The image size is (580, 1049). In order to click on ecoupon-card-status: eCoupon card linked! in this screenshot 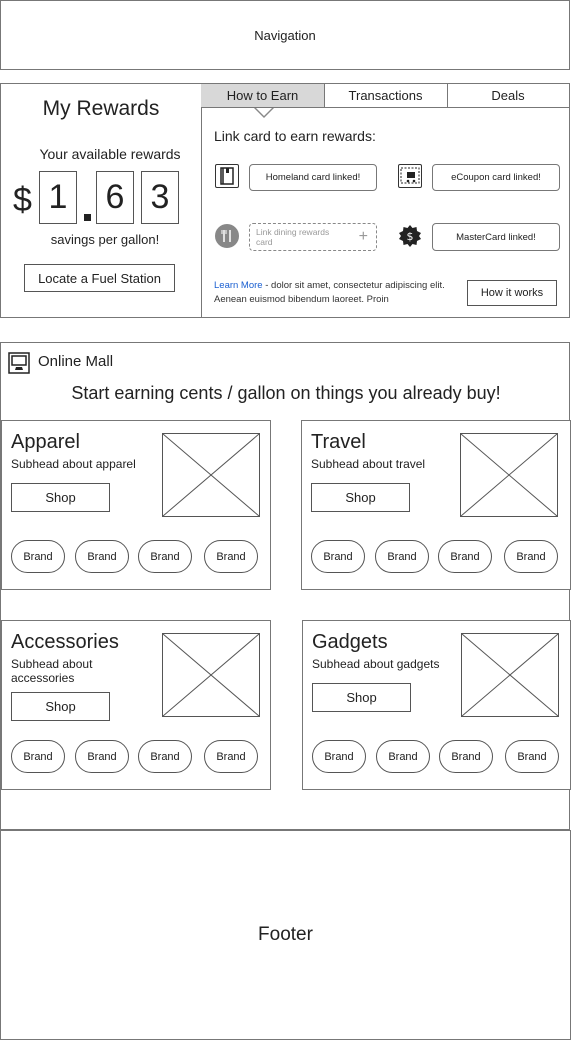, I will do `click(496, 177)`.